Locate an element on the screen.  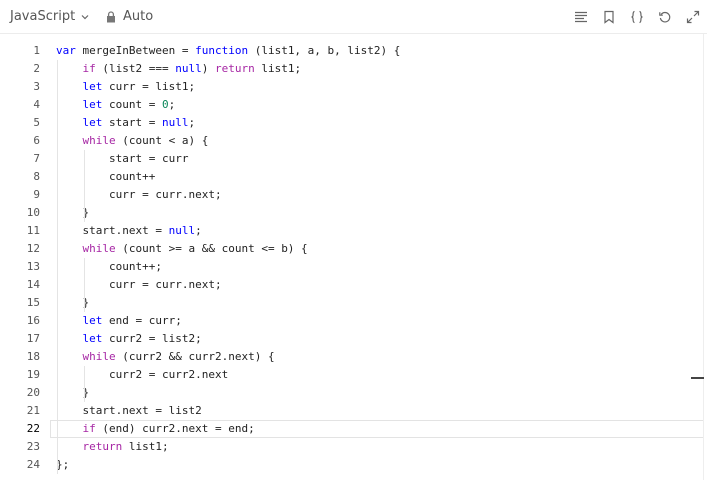
line-number: 12 is located at coordinates (33, 248).